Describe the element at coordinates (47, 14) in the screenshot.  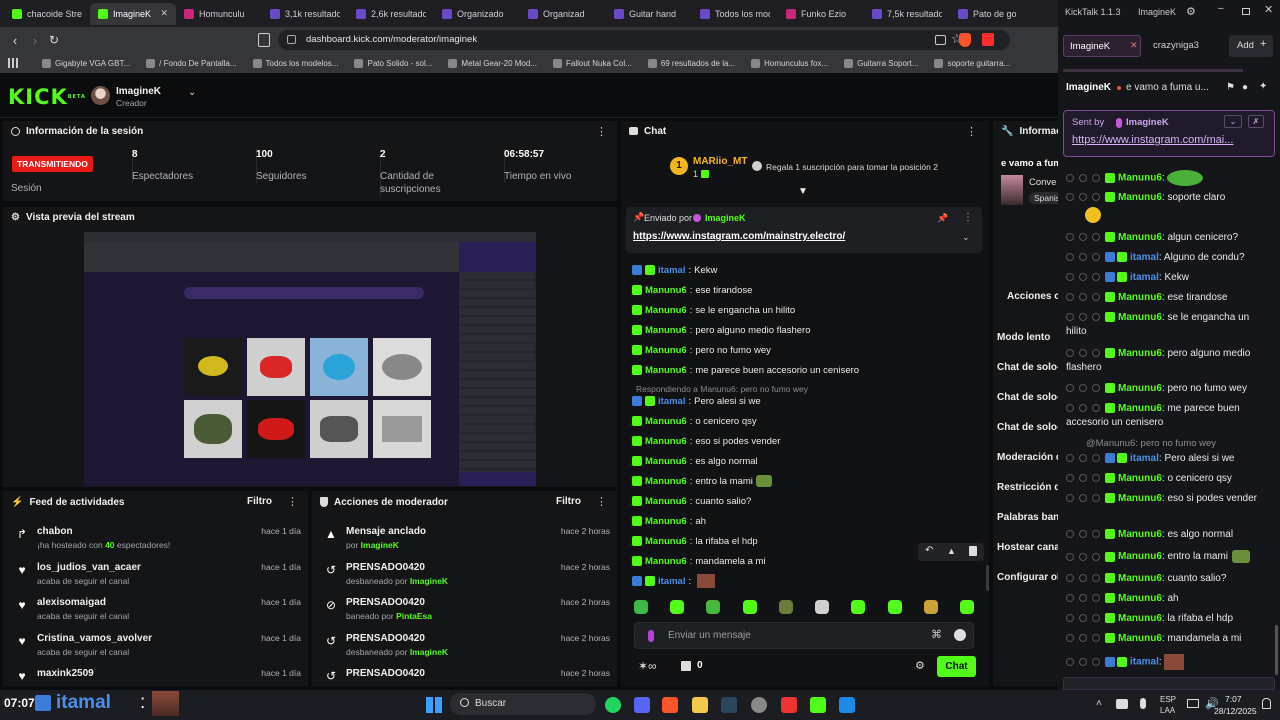
I see `browser-tab: chacoide Strea` at that location.